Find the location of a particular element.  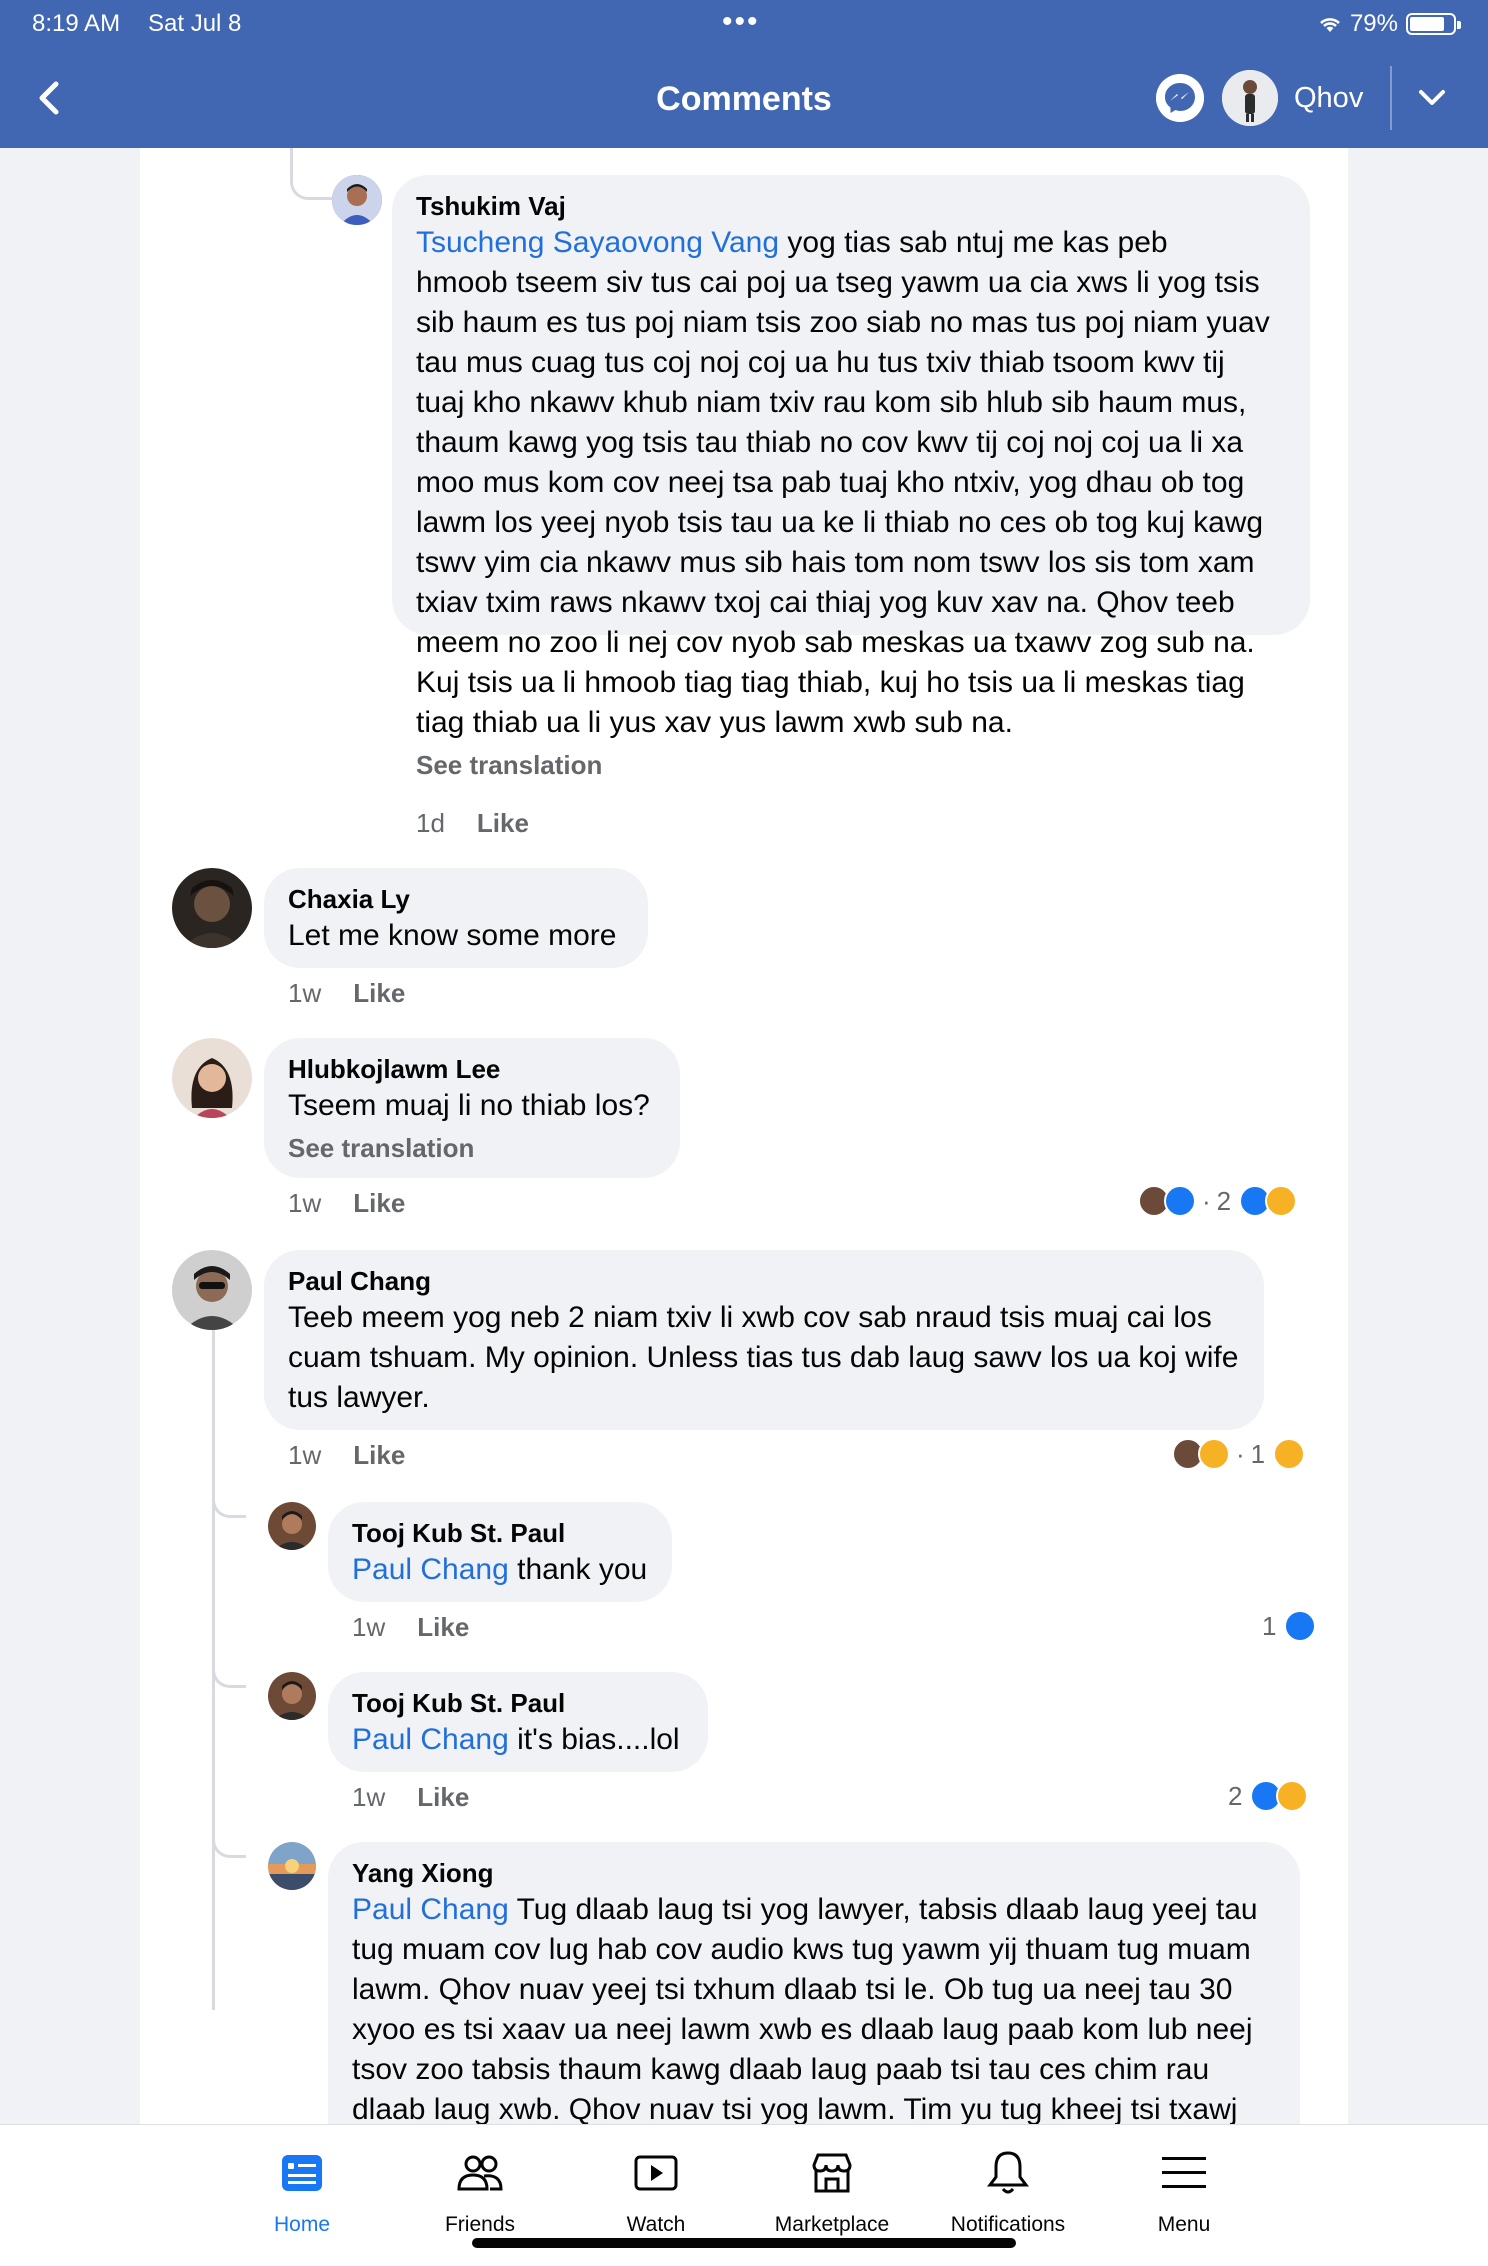

tab-friends: Friends is located at coordinates (480, 2192).